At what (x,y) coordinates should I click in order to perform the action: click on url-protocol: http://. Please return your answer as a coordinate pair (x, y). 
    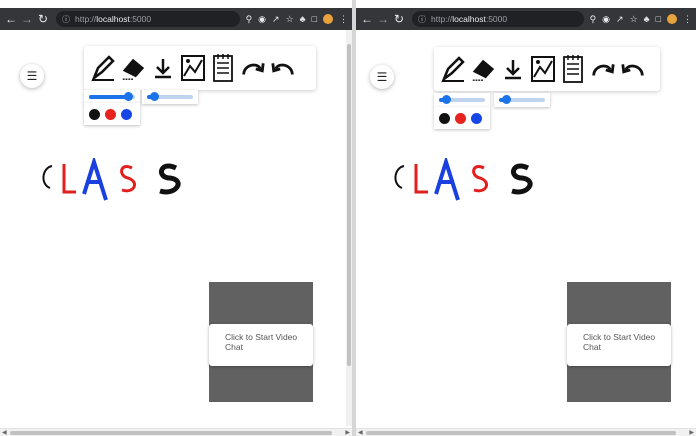
    Looking at the image, I should click on (442, 19).